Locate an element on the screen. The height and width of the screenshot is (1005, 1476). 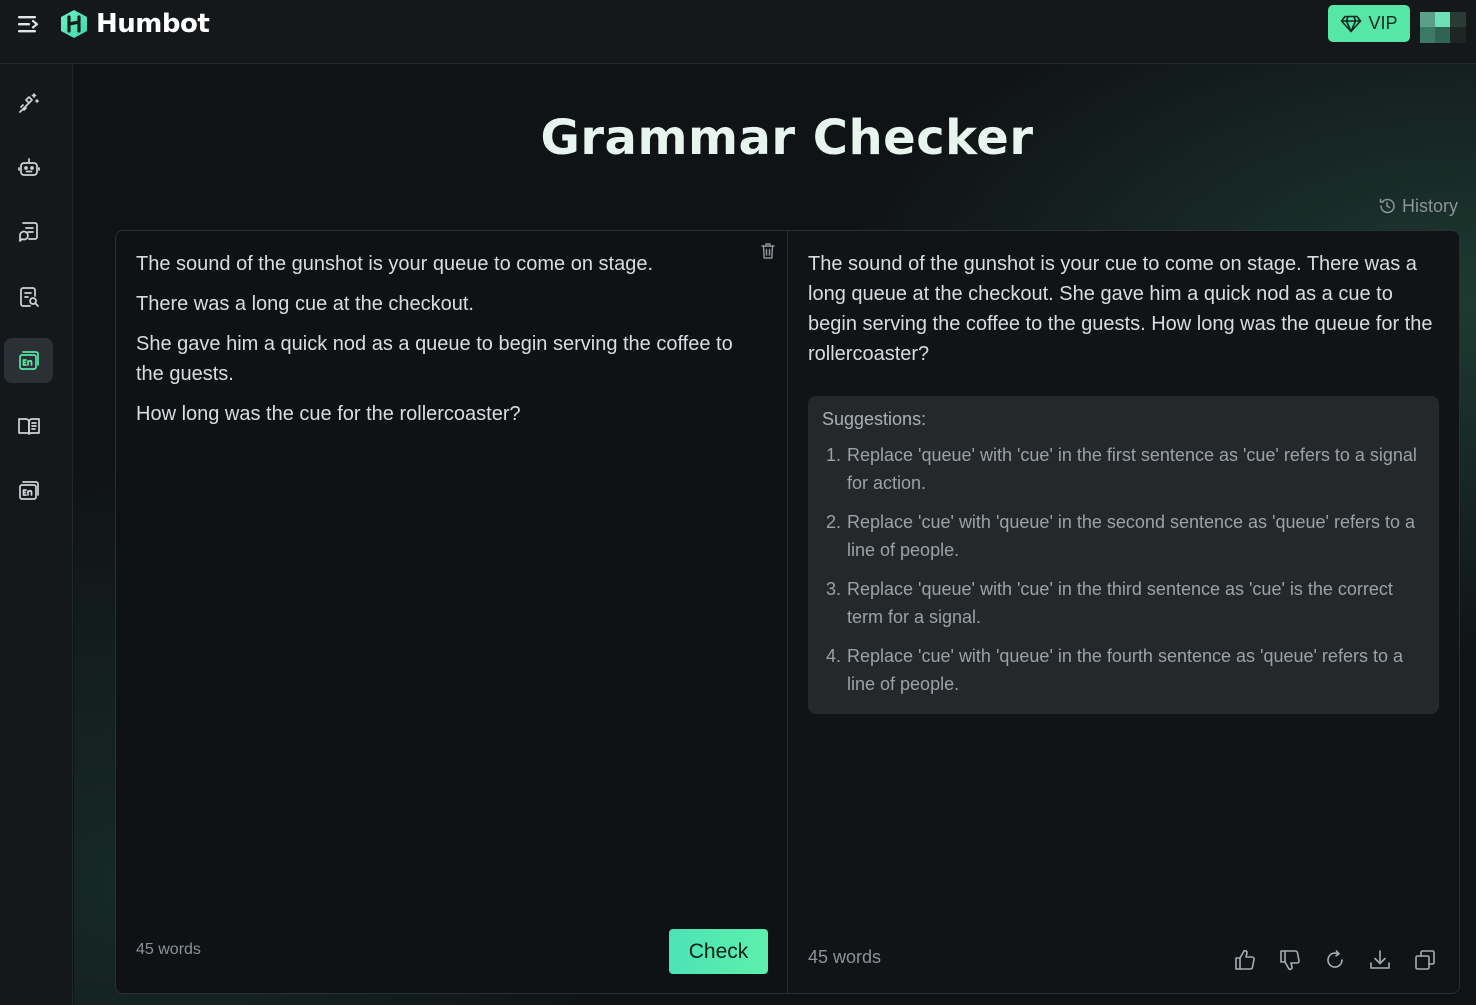
user-avatar is located at coordinates (1443, 27).